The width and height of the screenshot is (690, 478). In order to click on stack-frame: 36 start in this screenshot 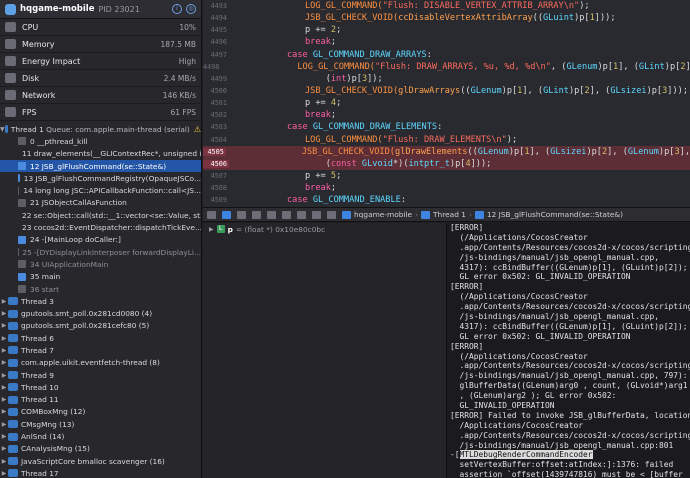, I will do `click(100, 289)`.